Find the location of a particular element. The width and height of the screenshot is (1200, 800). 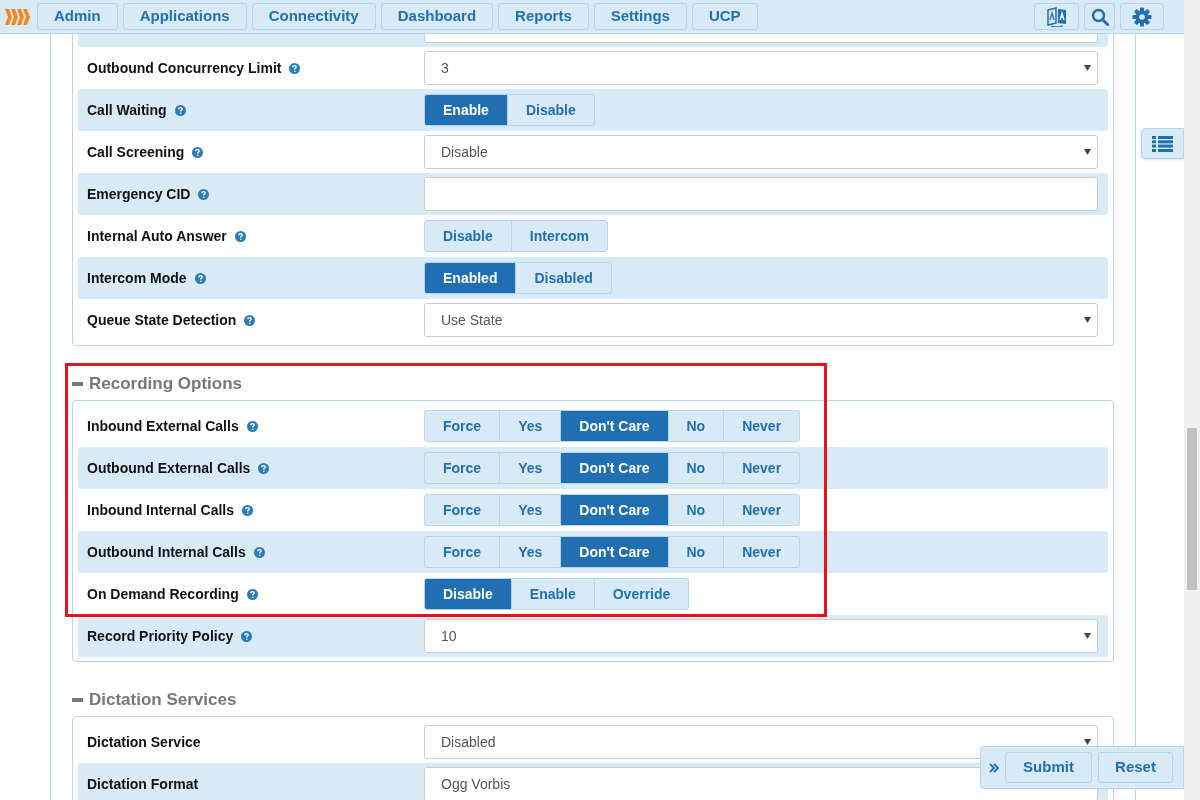

list-toggle-button is located at coordinates (1162, 143).